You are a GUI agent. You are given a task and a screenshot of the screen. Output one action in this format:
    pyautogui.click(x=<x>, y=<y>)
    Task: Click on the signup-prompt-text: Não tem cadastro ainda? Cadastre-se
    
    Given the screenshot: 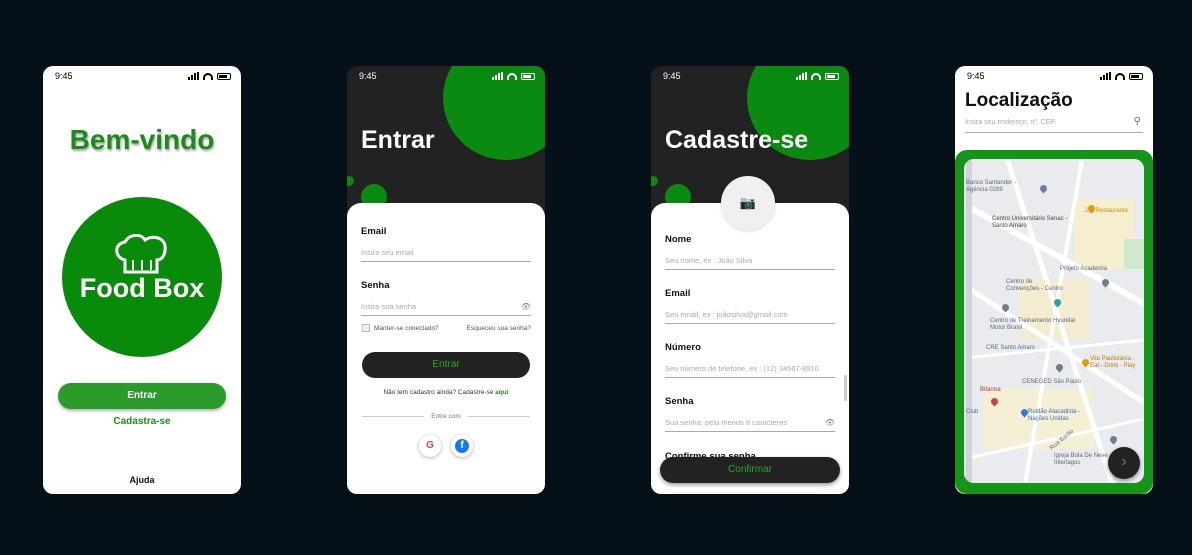 What is the action you would take?
    pyautogui.click(x=438, y=392)
    